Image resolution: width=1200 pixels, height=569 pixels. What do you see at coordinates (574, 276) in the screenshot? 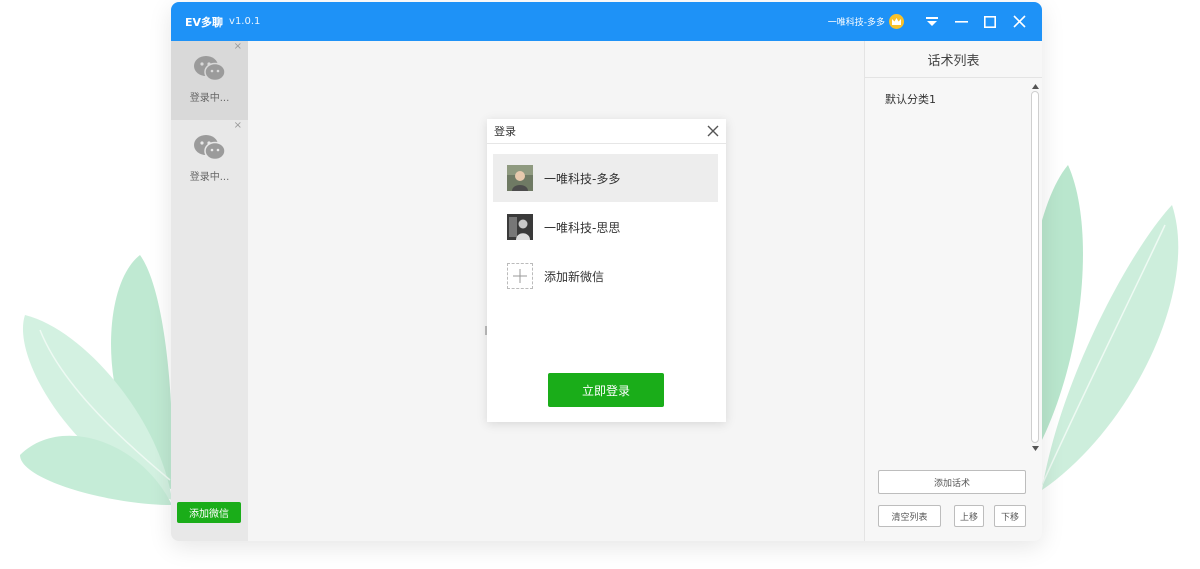
I see `add-new-wechat-label: 添加新微信` at bounding box center [574, 276].